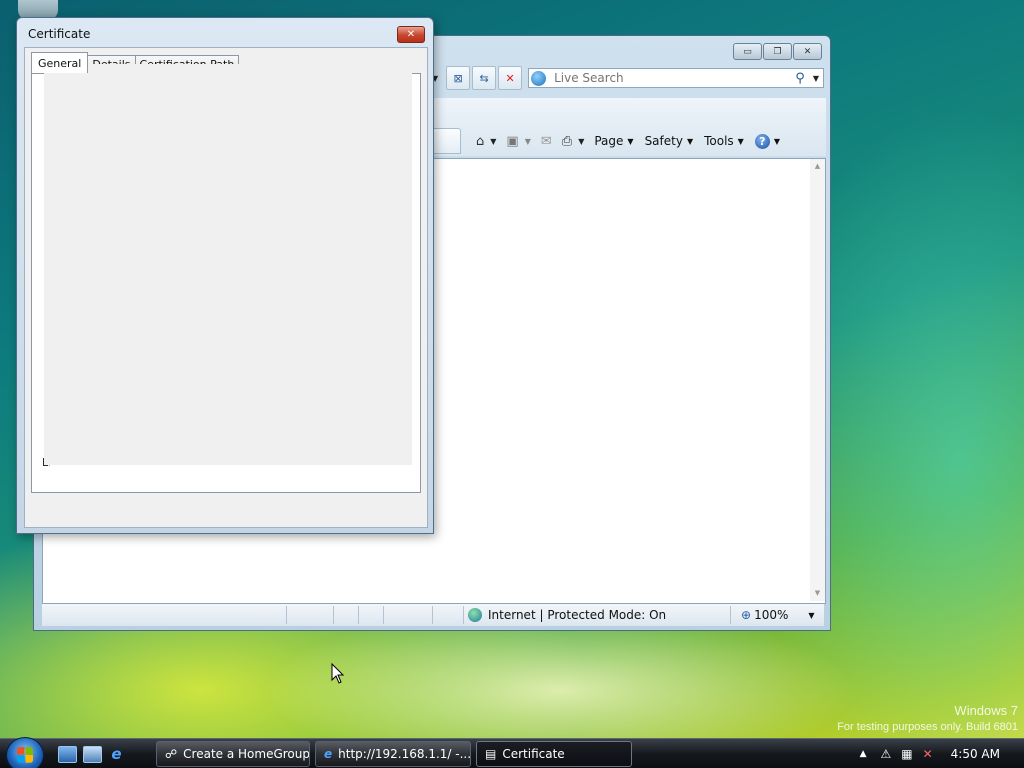 Image resolution: width=1024 pixels, height=768 pixels. I want to click on scroll-down-icon: ▼, so click(817, 593).